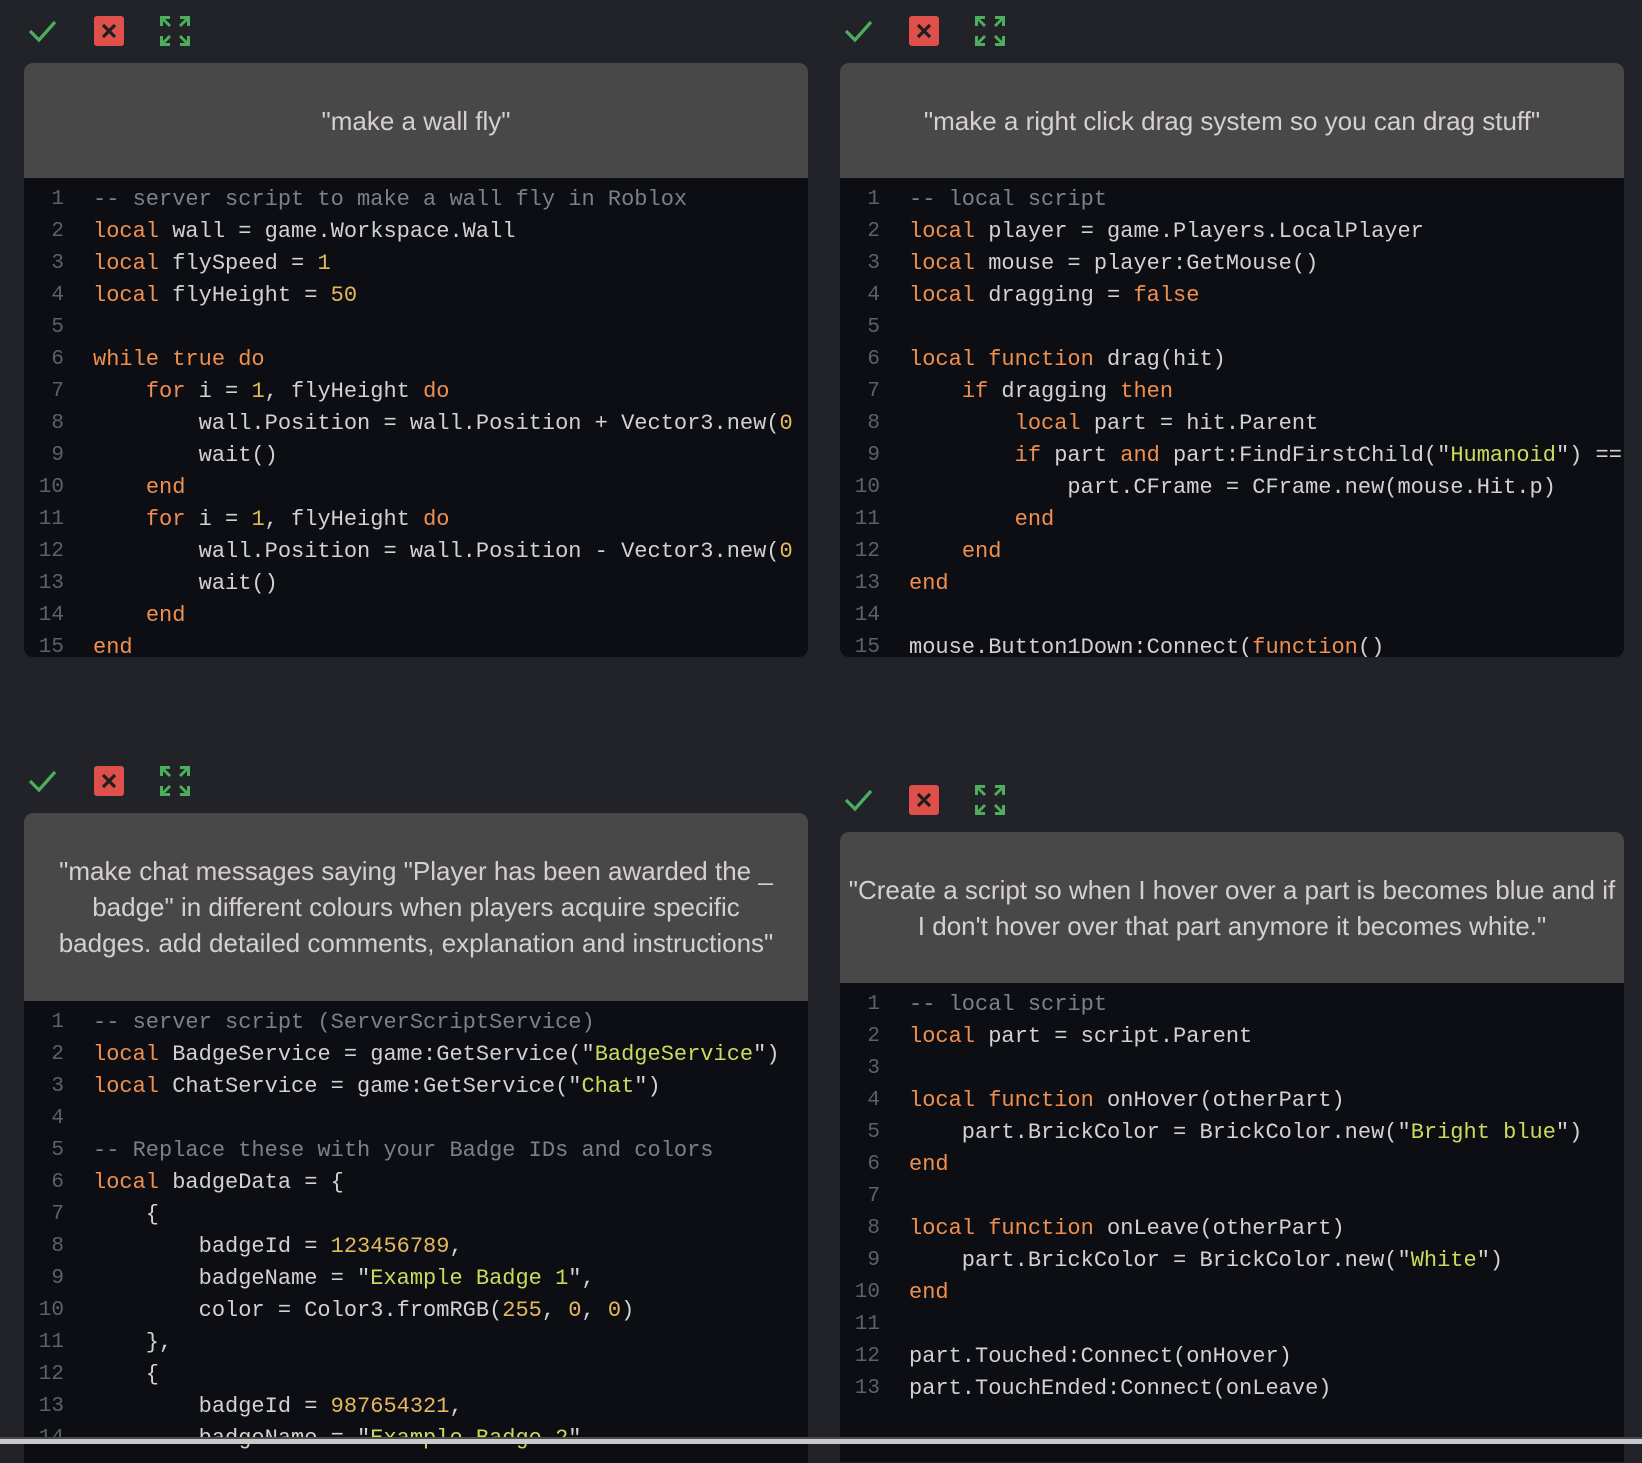 The height and width of the screenshot is (1463, 1642). What do you see at coordinates (126, 781) in the screenshot?
I see `card-toolbar` at bounding box center [126, 781].